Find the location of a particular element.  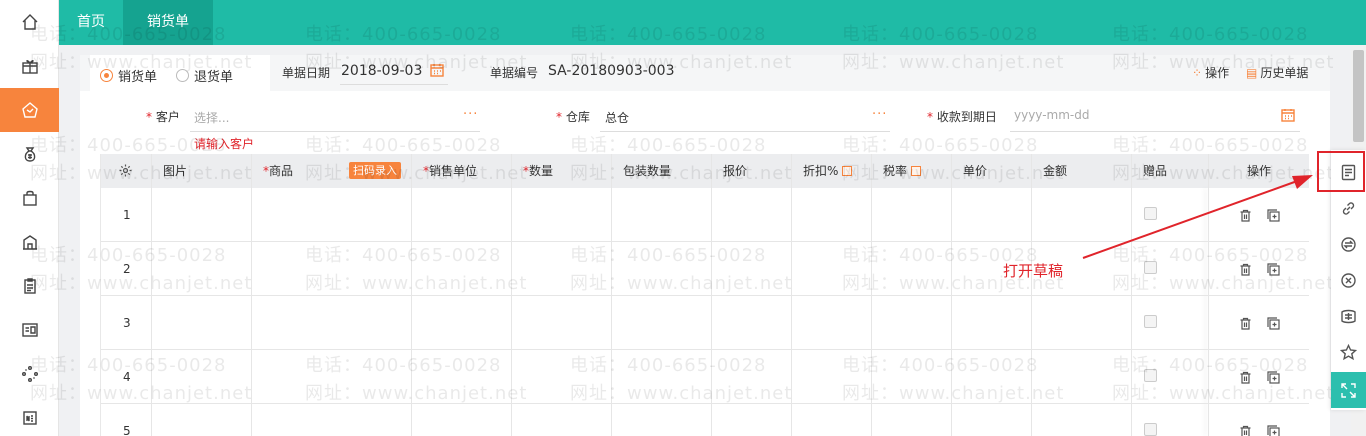

id-card-icon is located at coordinates (29, 330).